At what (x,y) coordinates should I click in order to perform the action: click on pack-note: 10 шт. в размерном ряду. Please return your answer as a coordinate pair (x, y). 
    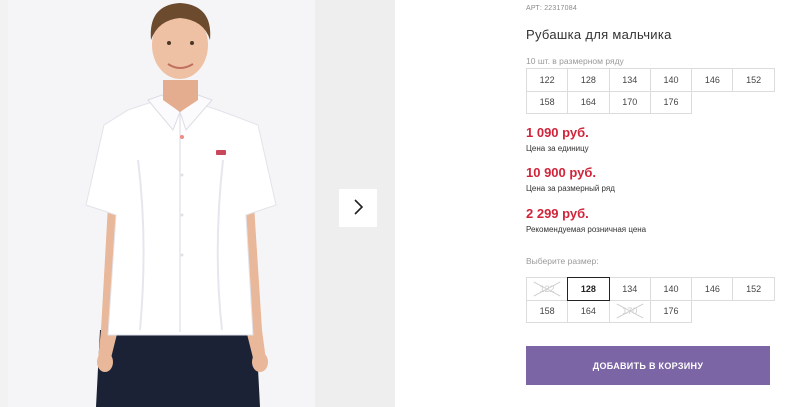
    Looking at the image, I should click on (575, 61).